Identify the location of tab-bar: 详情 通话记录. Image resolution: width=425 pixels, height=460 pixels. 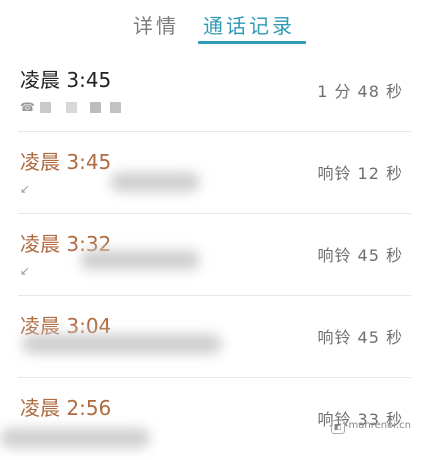
(212, 24).